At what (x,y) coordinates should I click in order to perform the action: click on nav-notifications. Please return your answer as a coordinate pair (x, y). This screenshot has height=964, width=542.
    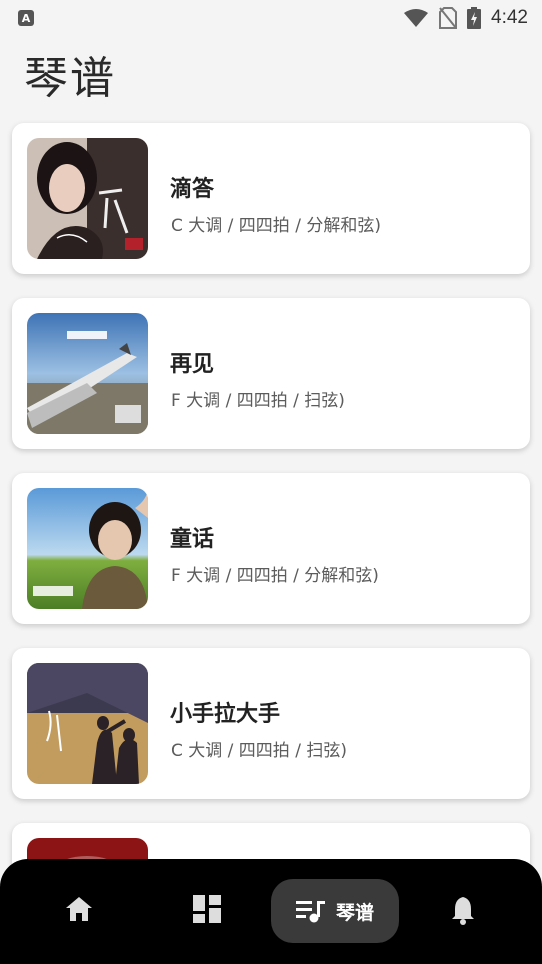
    Looking at the image, I should click on (463, 912).